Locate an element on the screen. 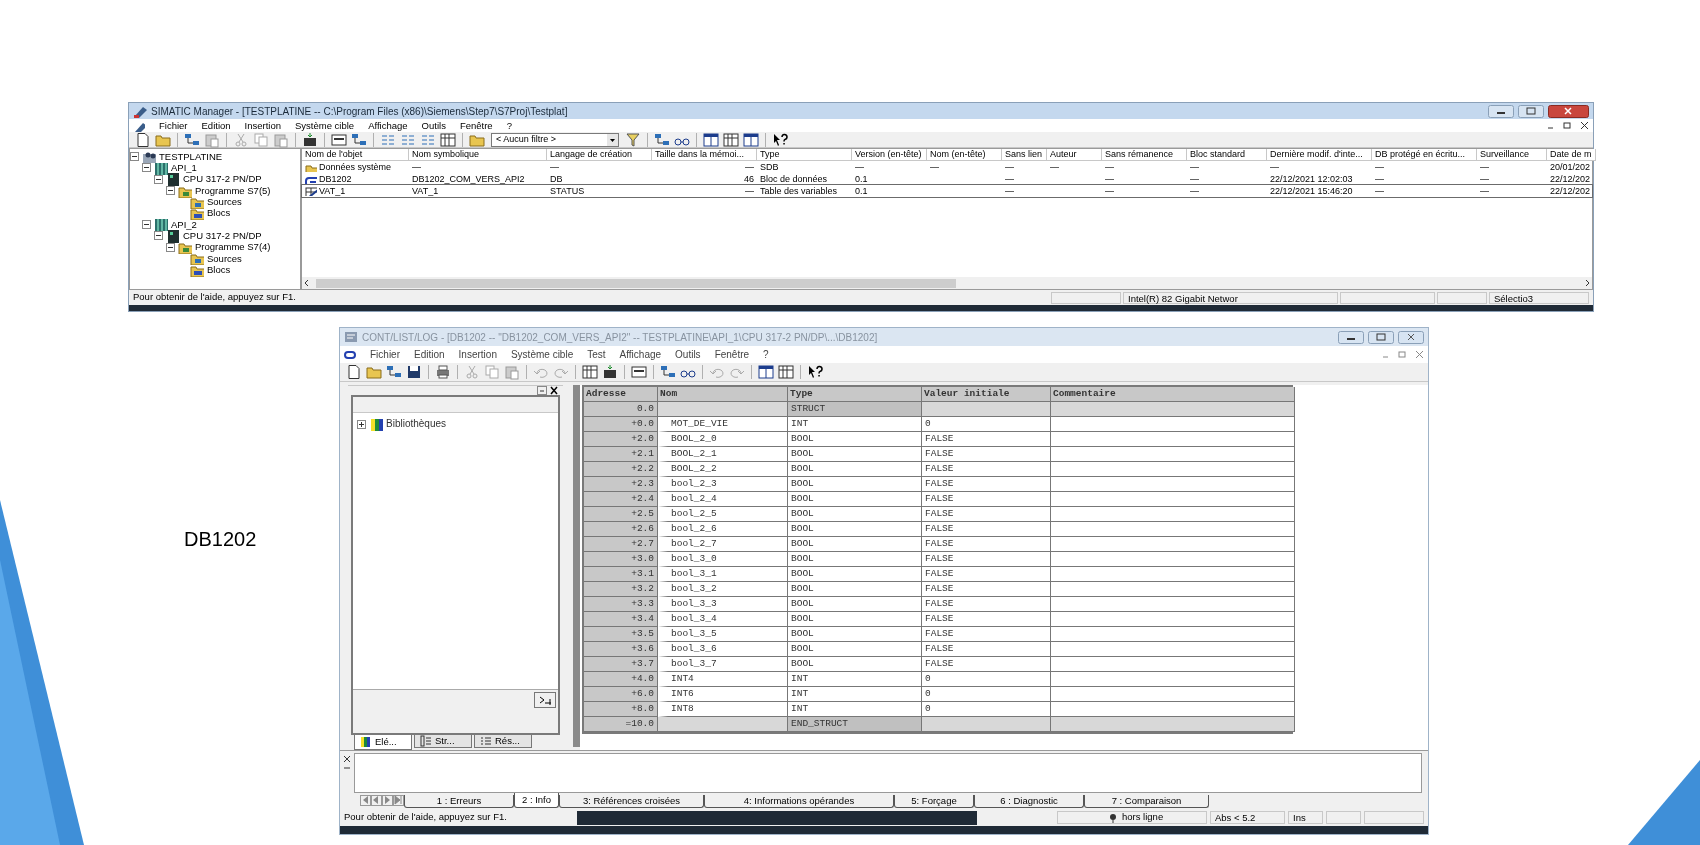 This screenshot has width=1700, height=845. column-header: Nom symbolique is located at coordinates (478, 155).